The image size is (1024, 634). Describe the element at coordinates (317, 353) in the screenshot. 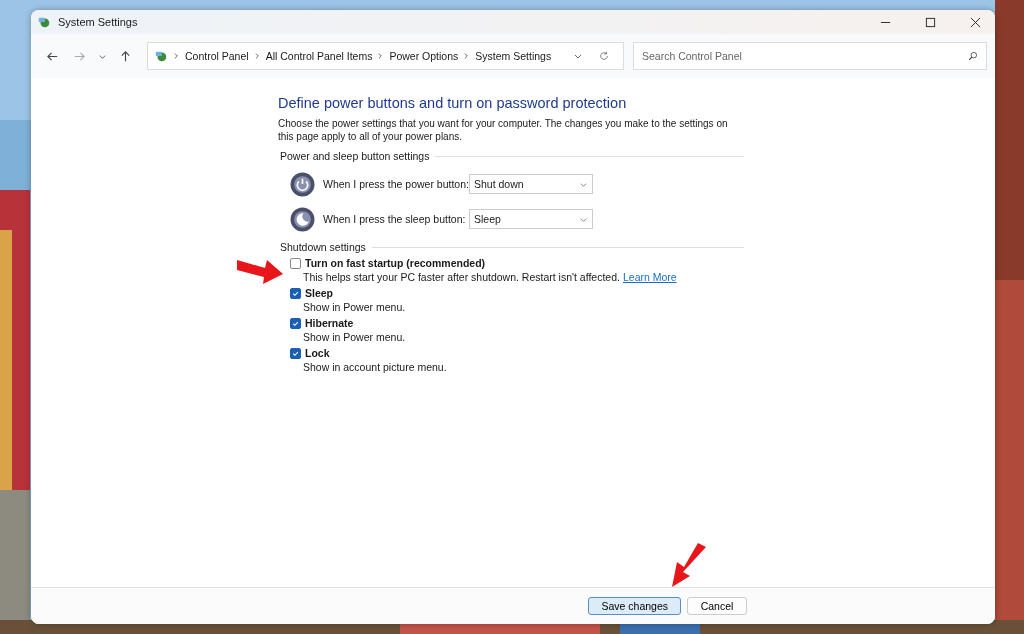

I see `option-label: Lock` at that location.